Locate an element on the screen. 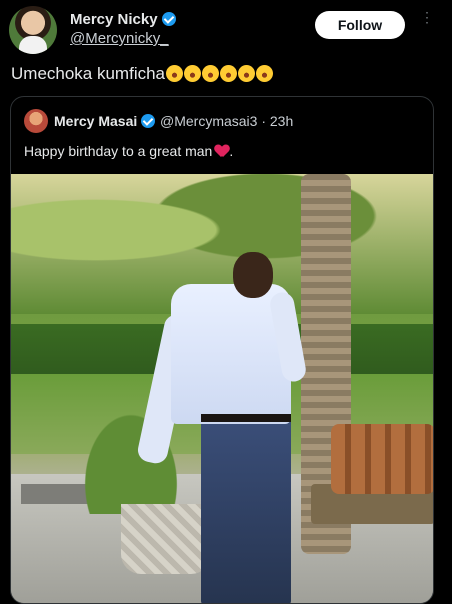 This screenshot has height=604, width=452. quoted-author-name: Mercy Masai is located at coordinates (95, 121).